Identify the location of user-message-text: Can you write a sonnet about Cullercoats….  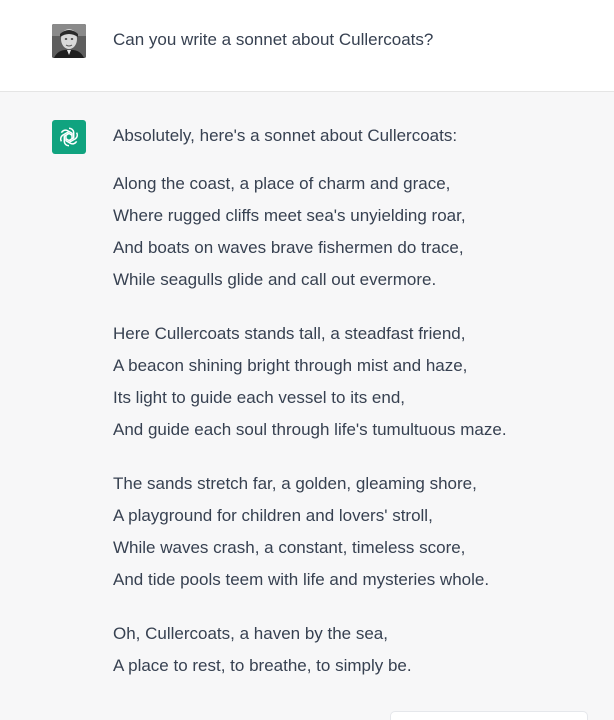
(273, 39).